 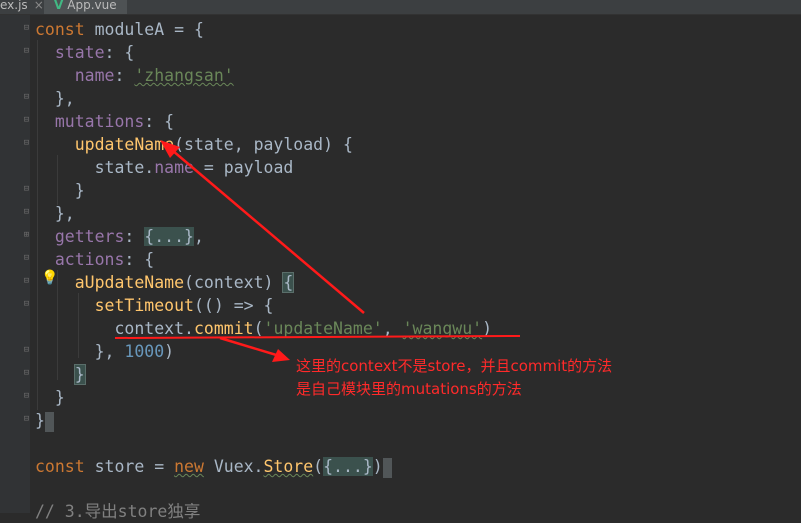 What do you see at coordinates (265, 229) in the screenshot?
I see `arrow-to-updateName` at bounding box center [265, 229].